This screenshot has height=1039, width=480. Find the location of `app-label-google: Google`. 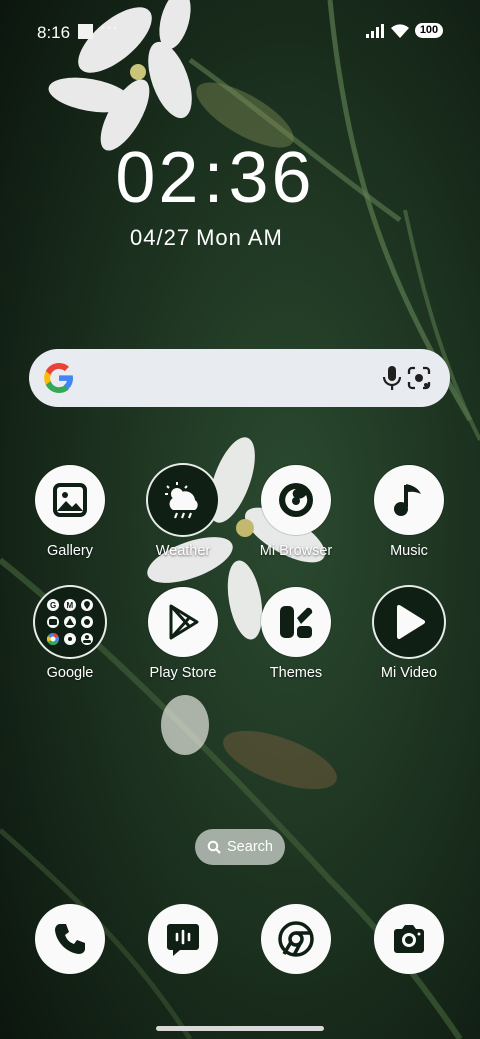

app-label-google: Google is located at coordinates (70, 673).